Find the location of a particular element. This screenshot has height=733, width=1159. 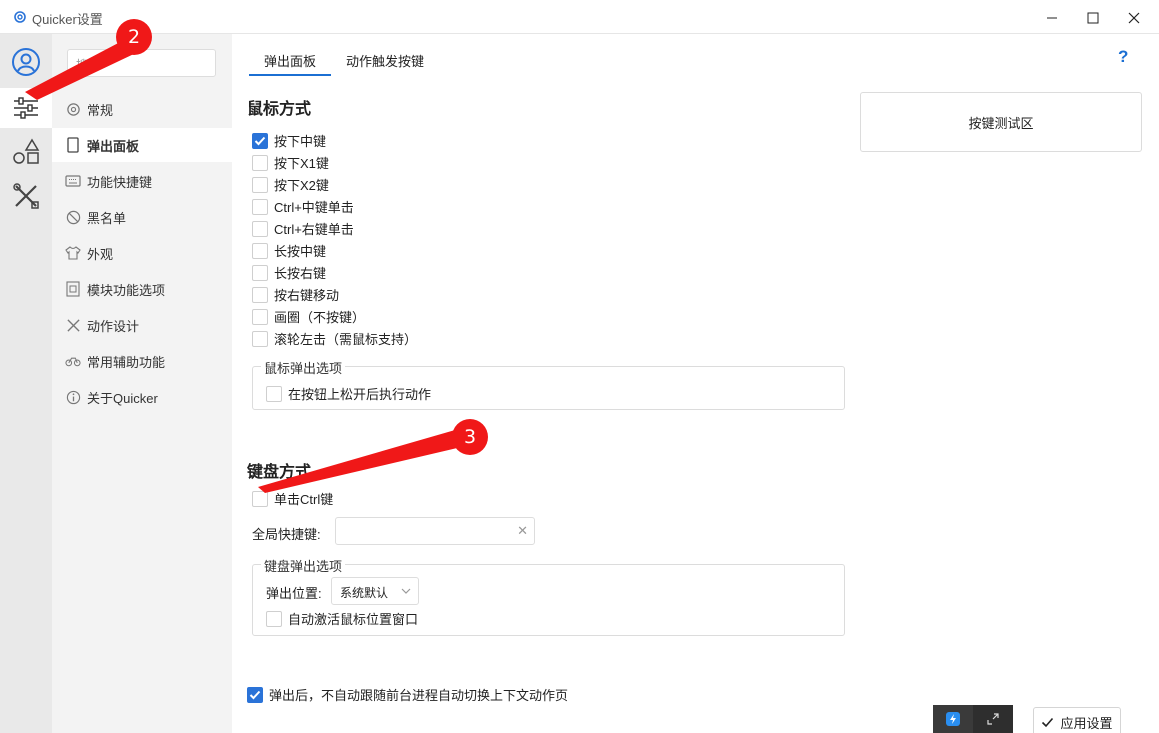

nav-item-module-options: 模块功能选项 is located at coordinates (142, 289).